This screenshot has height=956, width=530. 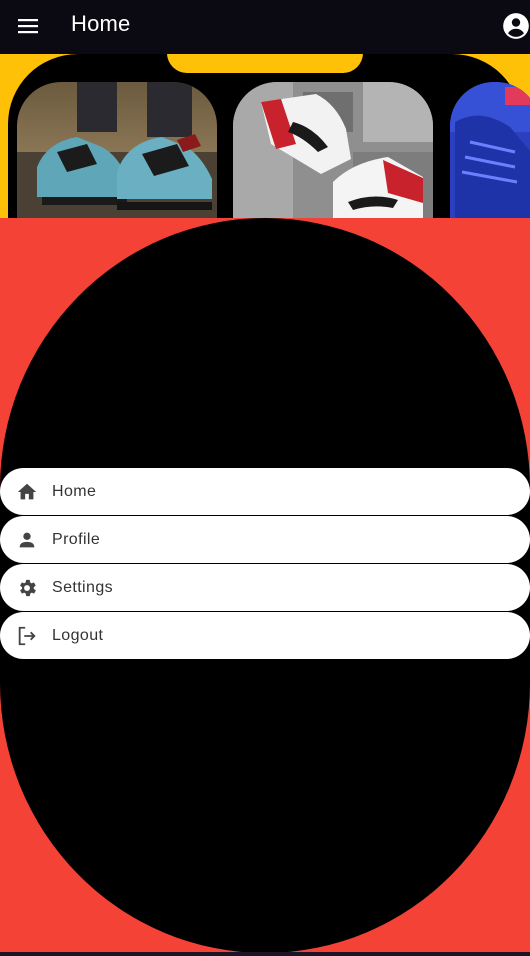 I want to click on menu-item-label: Logout, so click(x=78, y=635).